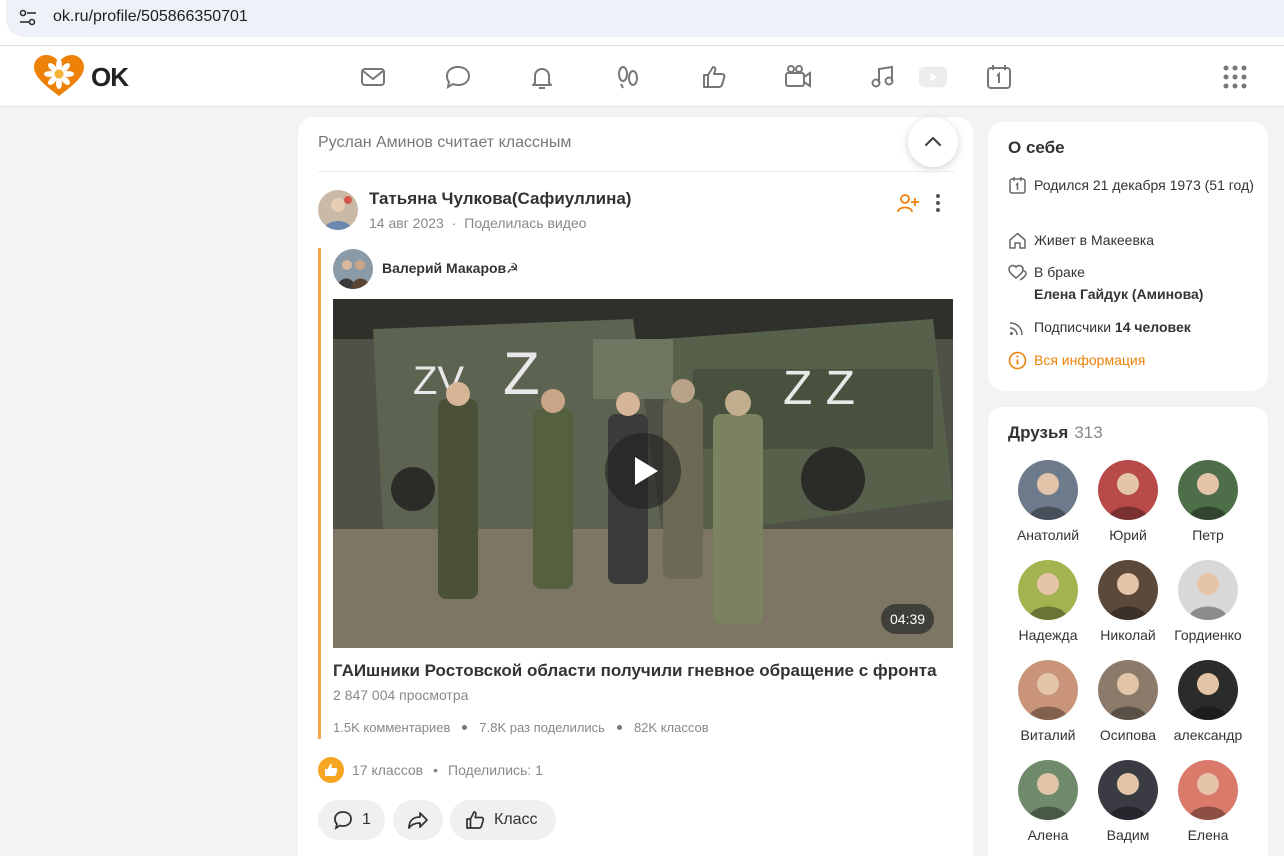 This screenshot has width=1284, height=856. Describe the element at coordinates (1208, 835) in the screenshot. I see `friend-name: Елена` at that location.